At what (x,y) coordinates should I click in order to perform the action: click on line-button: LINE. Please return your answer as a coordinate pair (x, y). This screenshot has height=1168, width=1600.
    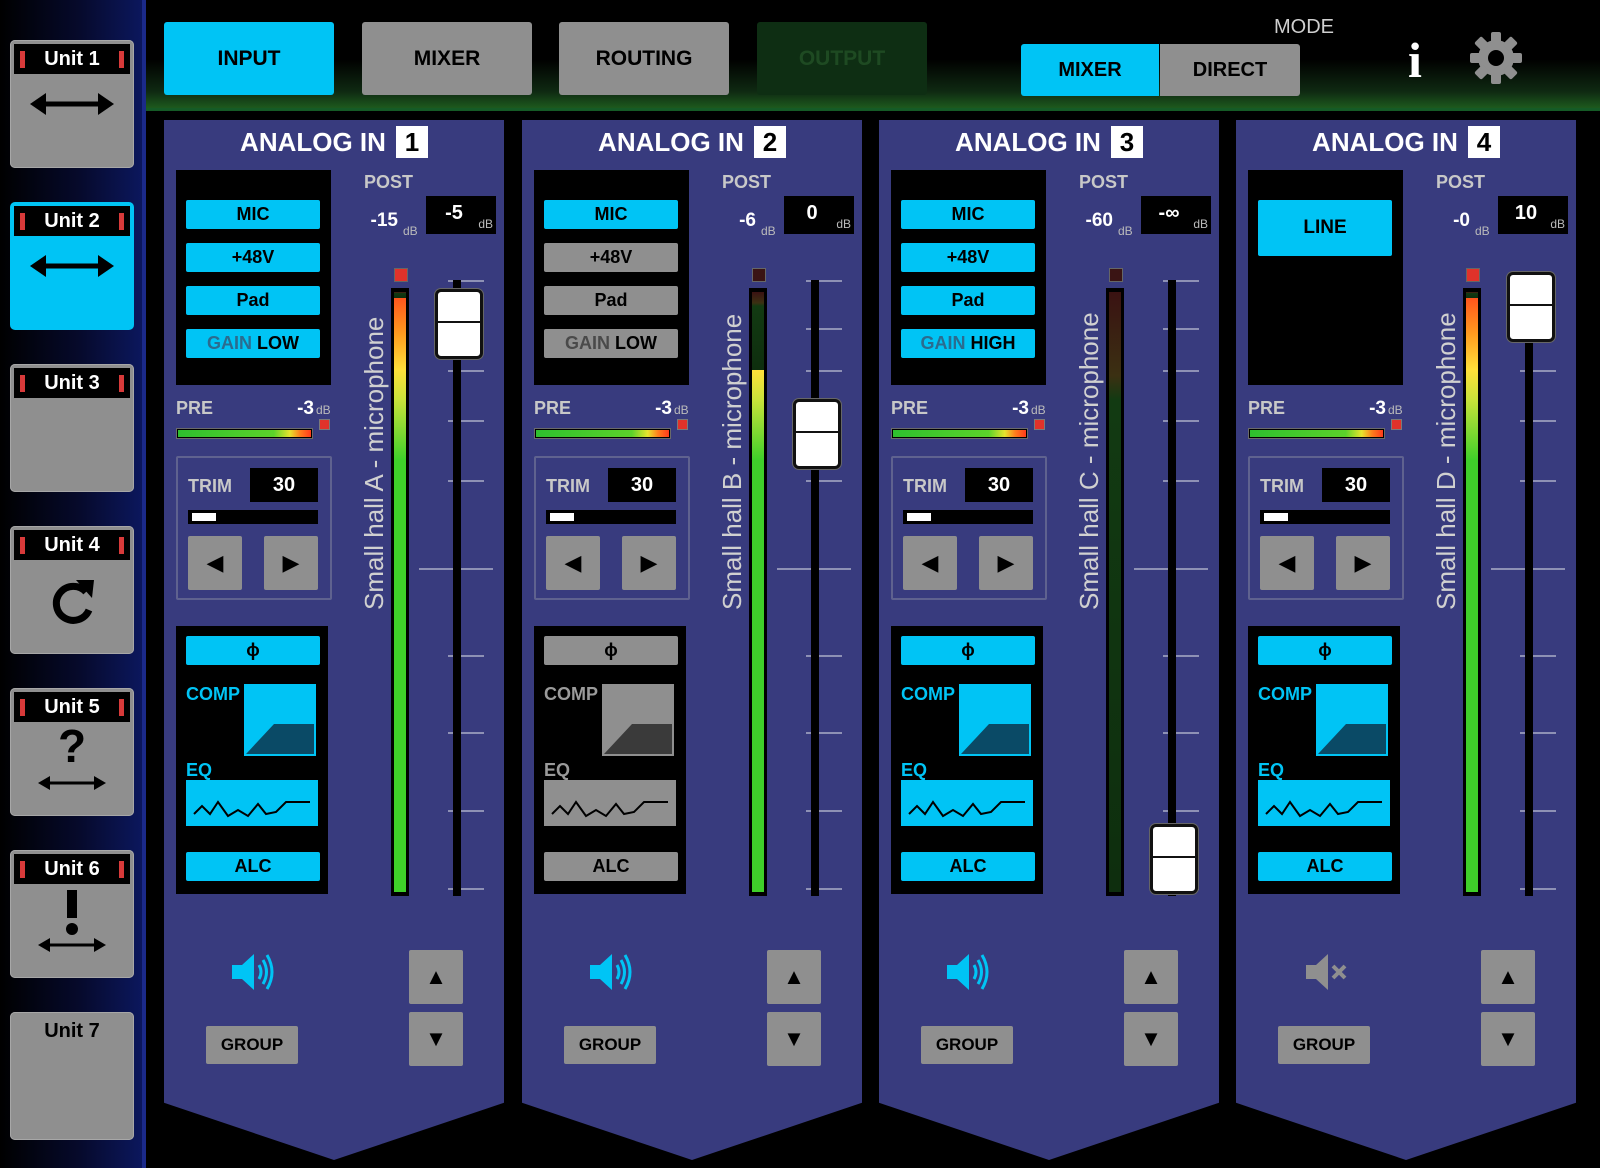
    Looking at the image, I should click on (1325, 228).